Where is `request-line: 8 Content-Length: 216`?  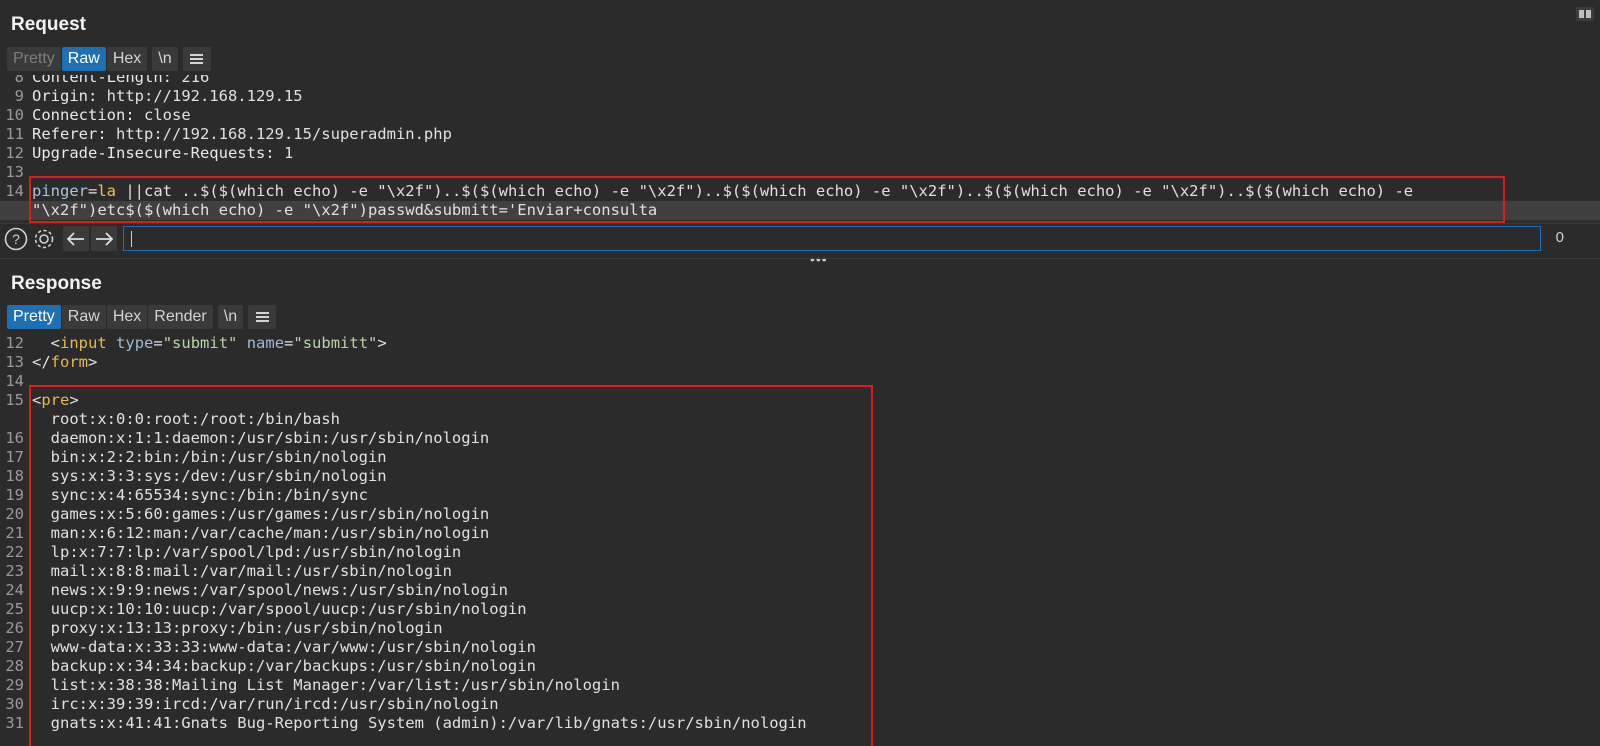 request-line: 8 Content-Length: 216 is located at coordinates (112, 80).